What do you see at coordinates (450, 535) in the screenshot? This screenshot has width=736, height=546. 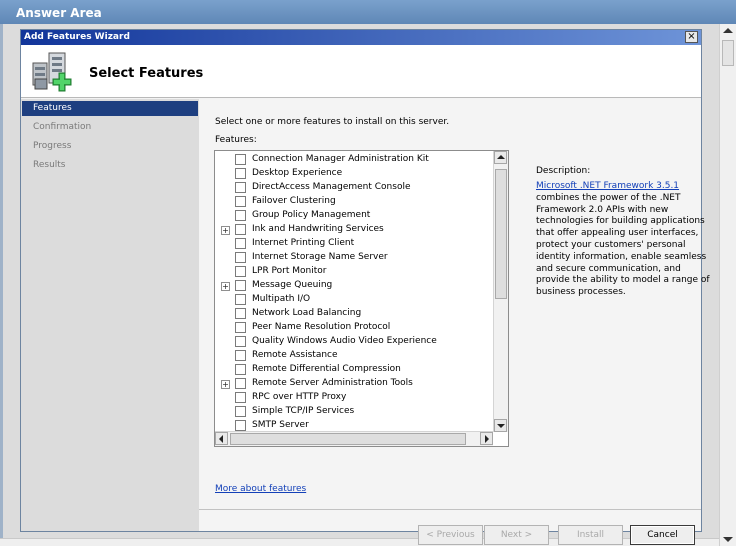 I see `previous-button: < Previous` at bounding box center [450, 535].